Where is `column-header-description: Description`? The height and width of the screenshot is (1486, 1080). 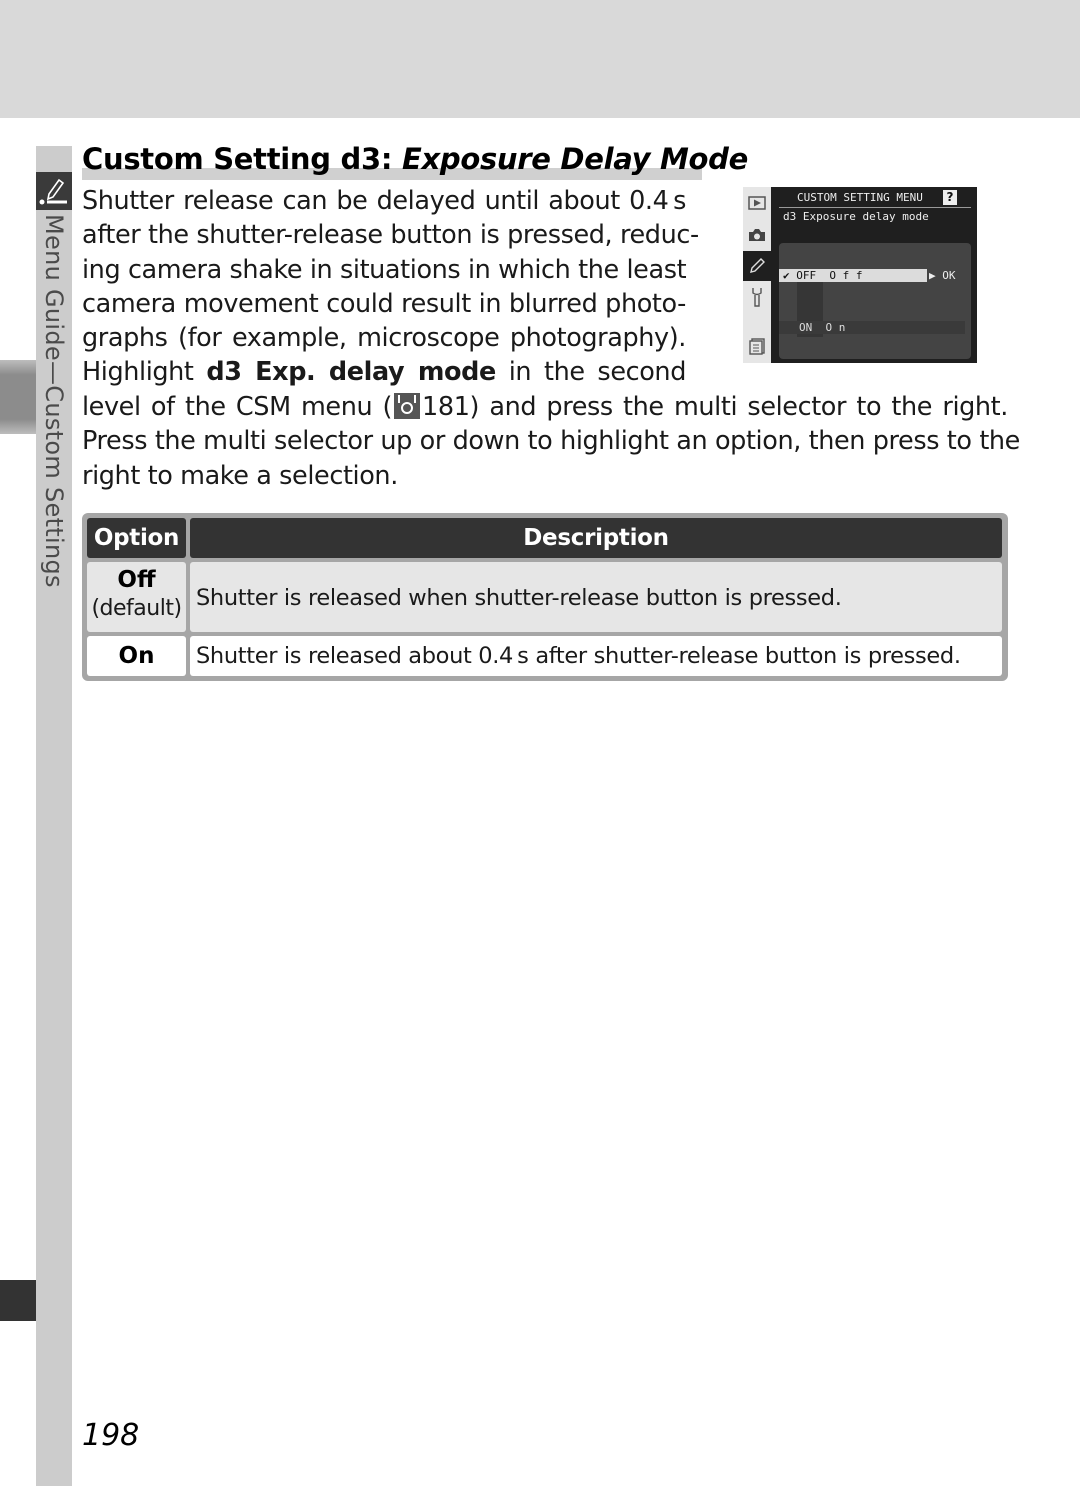
column-header-description: Description is located at coordinates (596, 538).